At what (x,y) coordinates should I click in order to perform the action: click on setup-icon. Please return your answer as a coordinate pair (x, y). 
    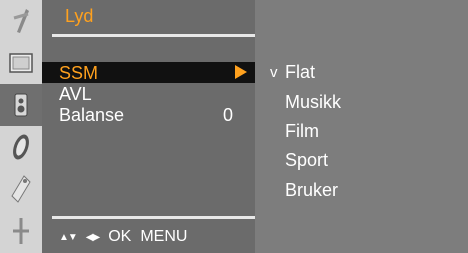
    Looking at the image, I should click on (21, 231).